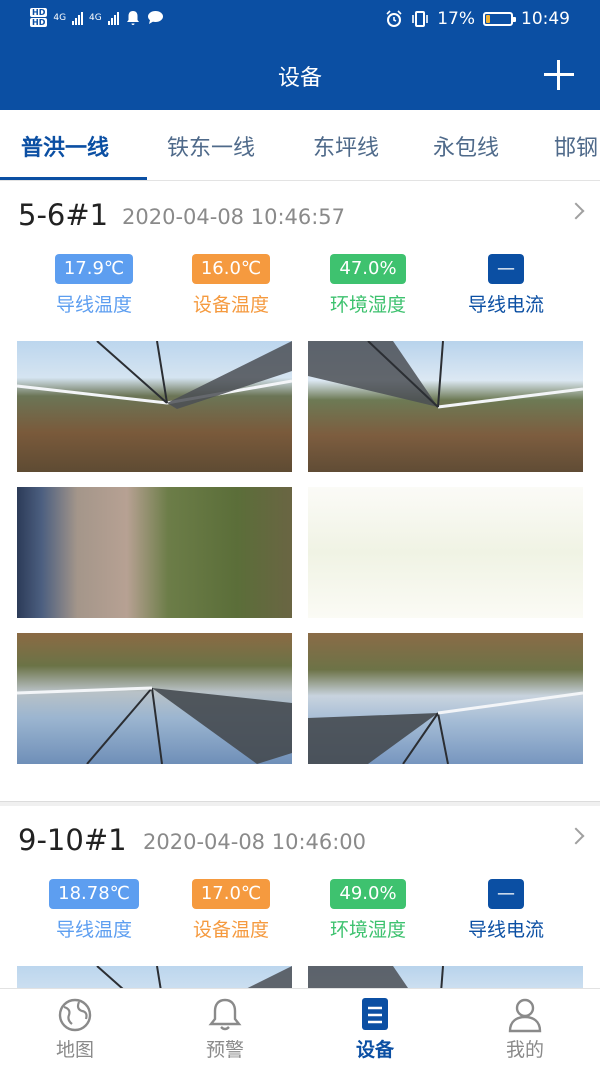  Describe the element at coordinates (375, 1014) in the screenshot. I see `device-list-icon` at that location.